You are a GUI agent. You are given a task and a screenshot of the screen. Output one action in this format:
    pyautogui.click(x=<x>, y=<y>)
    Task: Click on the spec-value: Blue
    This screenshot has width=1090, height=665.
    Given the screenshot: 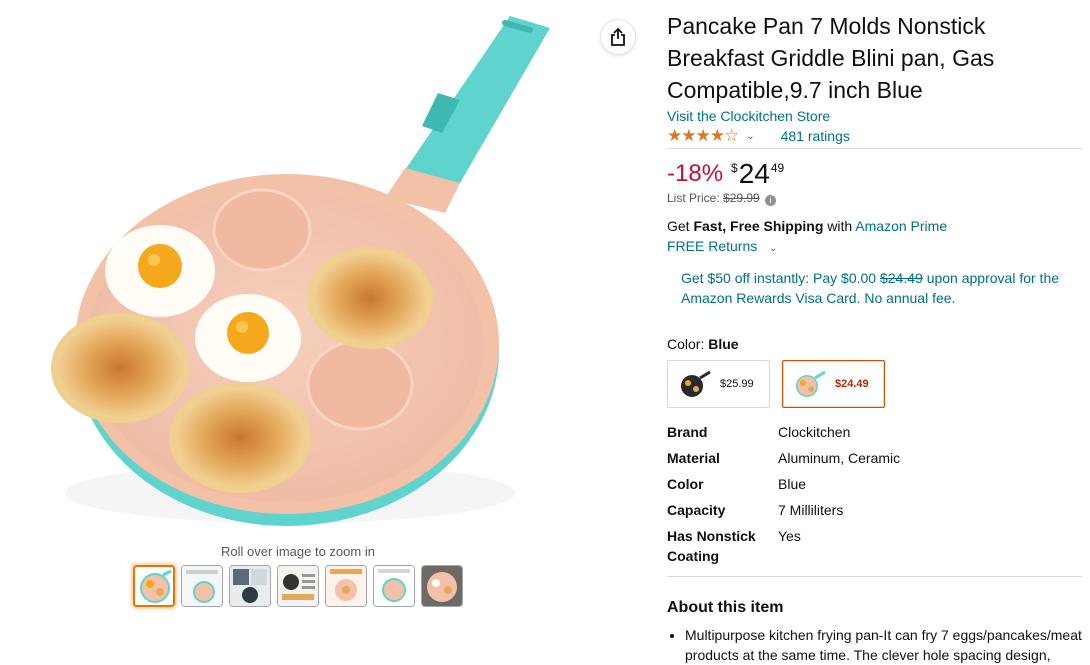 What is the action you would take?
    pyautogui.click(x=792, y=484)
    